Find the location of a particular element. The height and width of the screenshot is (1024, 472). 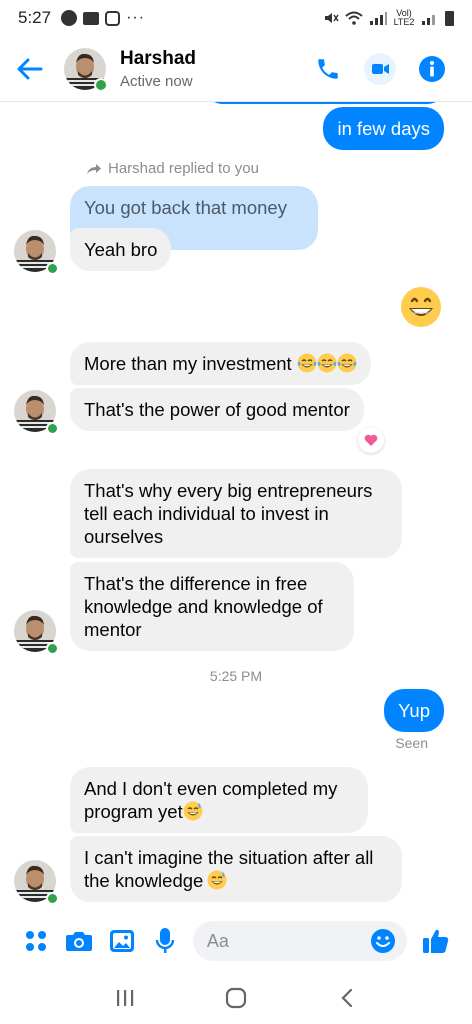

timestamp: 5:25 PM is located at coordinates (236, 676).